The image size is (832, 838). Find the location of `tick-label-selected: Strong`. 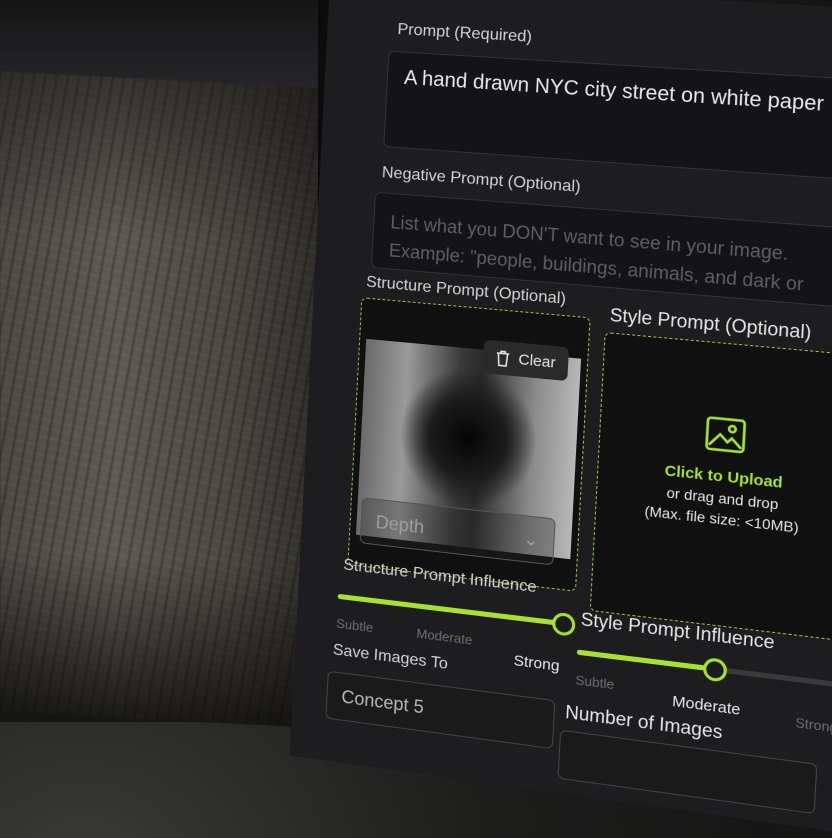

tick-label-selected: Strong is located at coordinates (537, 663).